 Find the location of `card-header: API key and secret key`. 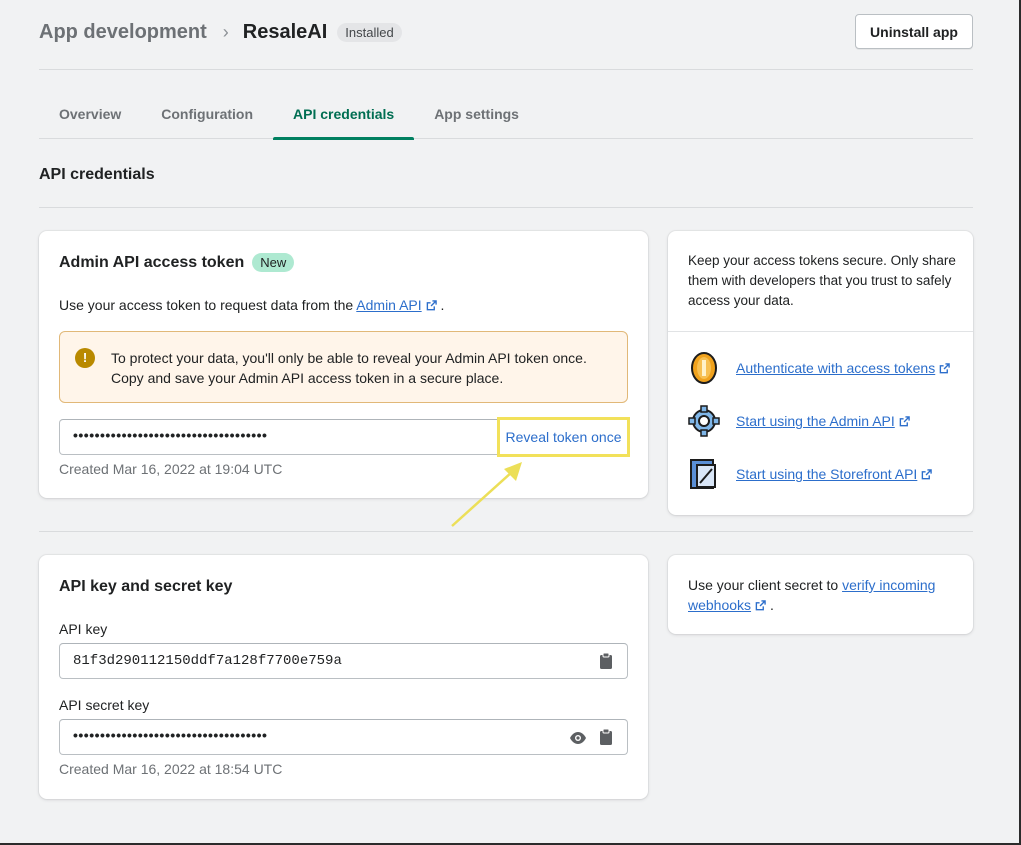

card-header: API key and secret key is located at coordinates (145, 587).